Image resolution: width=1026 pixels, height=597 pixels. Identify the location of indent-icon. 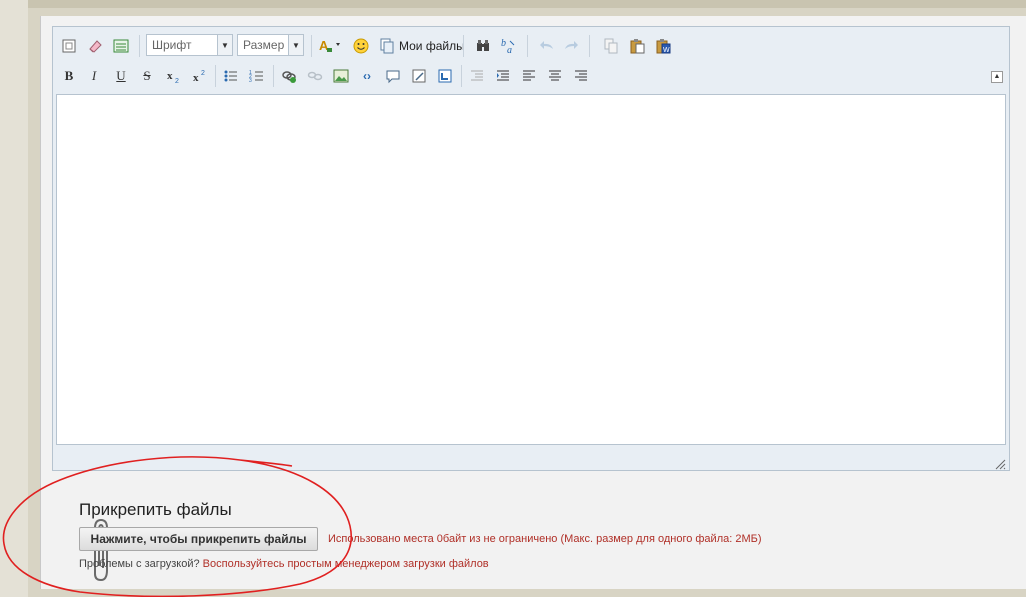
(503, 76).